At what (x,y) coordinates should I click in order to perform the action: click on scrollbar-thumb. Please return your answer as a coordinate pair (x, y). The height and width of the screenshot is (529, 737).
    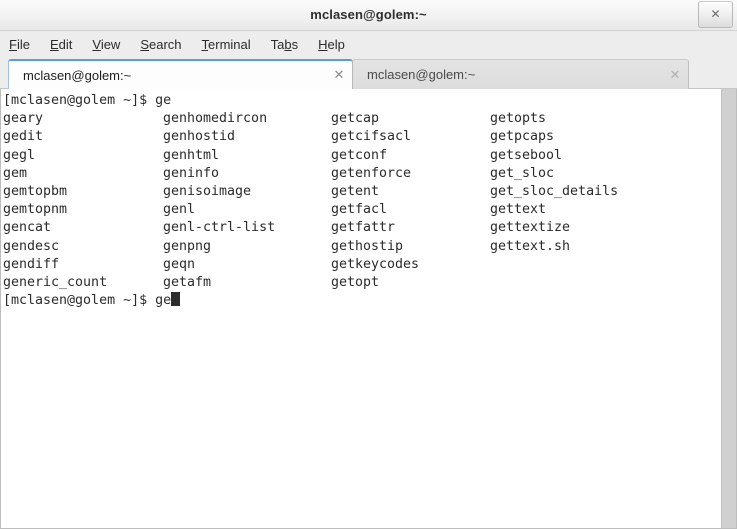
    Looking at the image, I should click on (729, 308).